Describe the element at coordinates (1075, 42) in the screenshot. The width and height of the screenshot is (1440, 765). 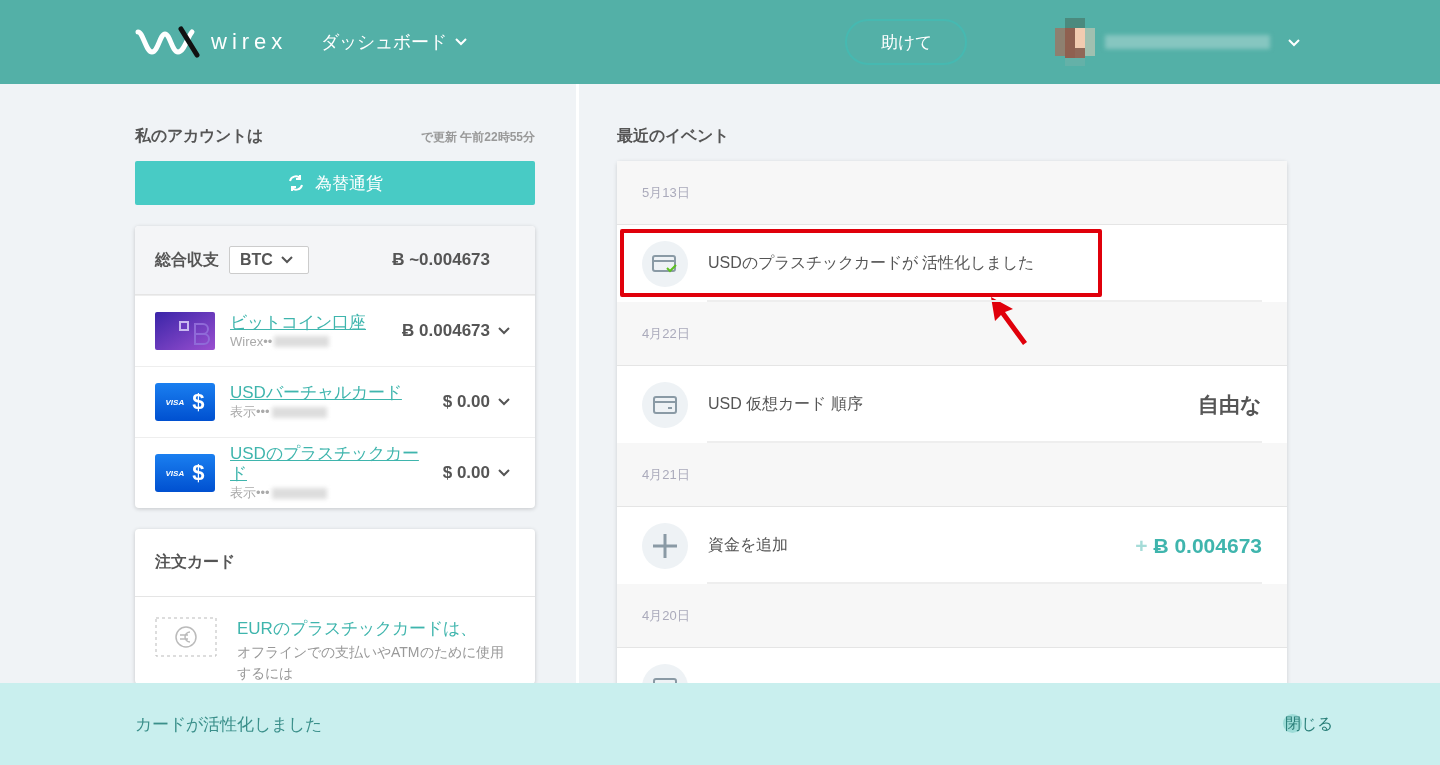
I see `avatar-icon` at that location.